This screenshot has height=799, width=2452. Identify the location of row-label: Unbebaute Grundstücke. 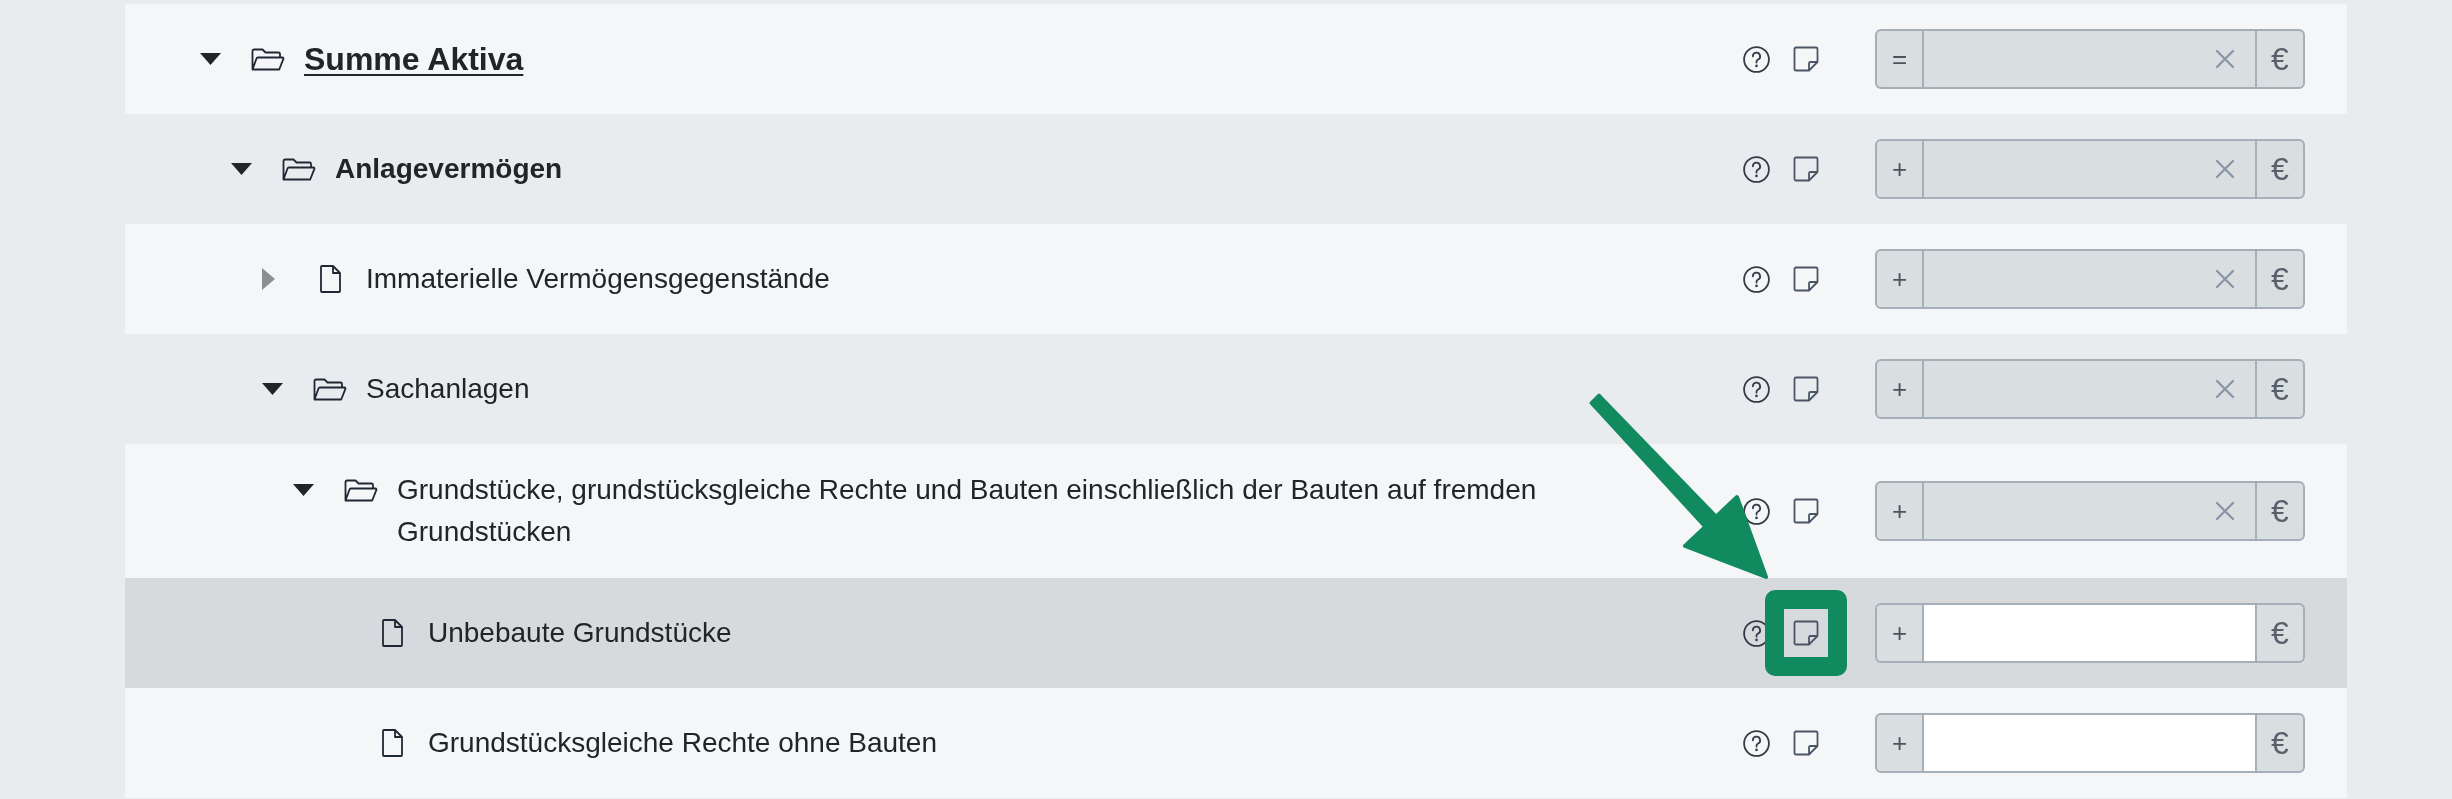
(580, 633).